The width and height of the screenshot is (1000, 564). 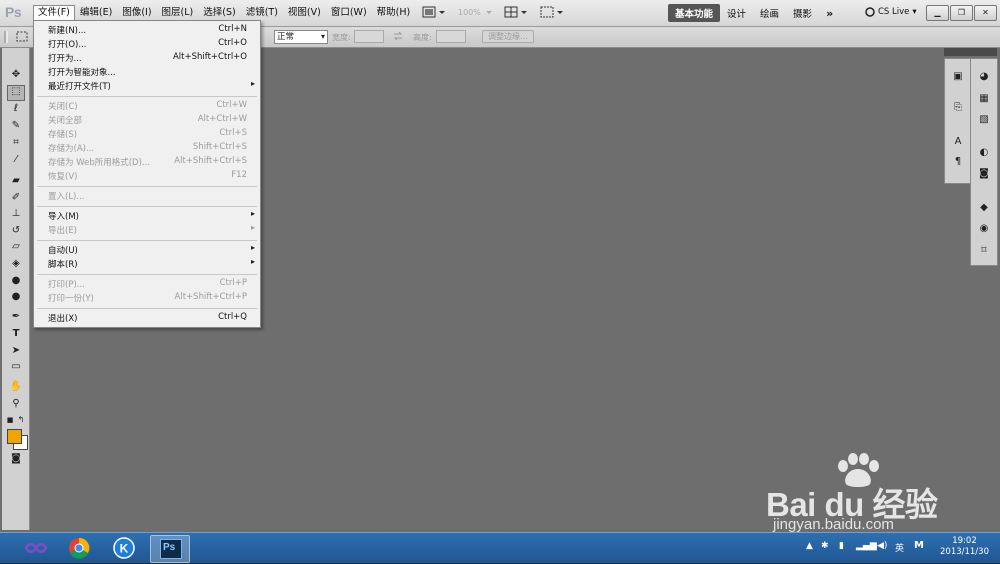 I want to click on lasso-tool-icon: ℓ, so click(x=16, y=109).